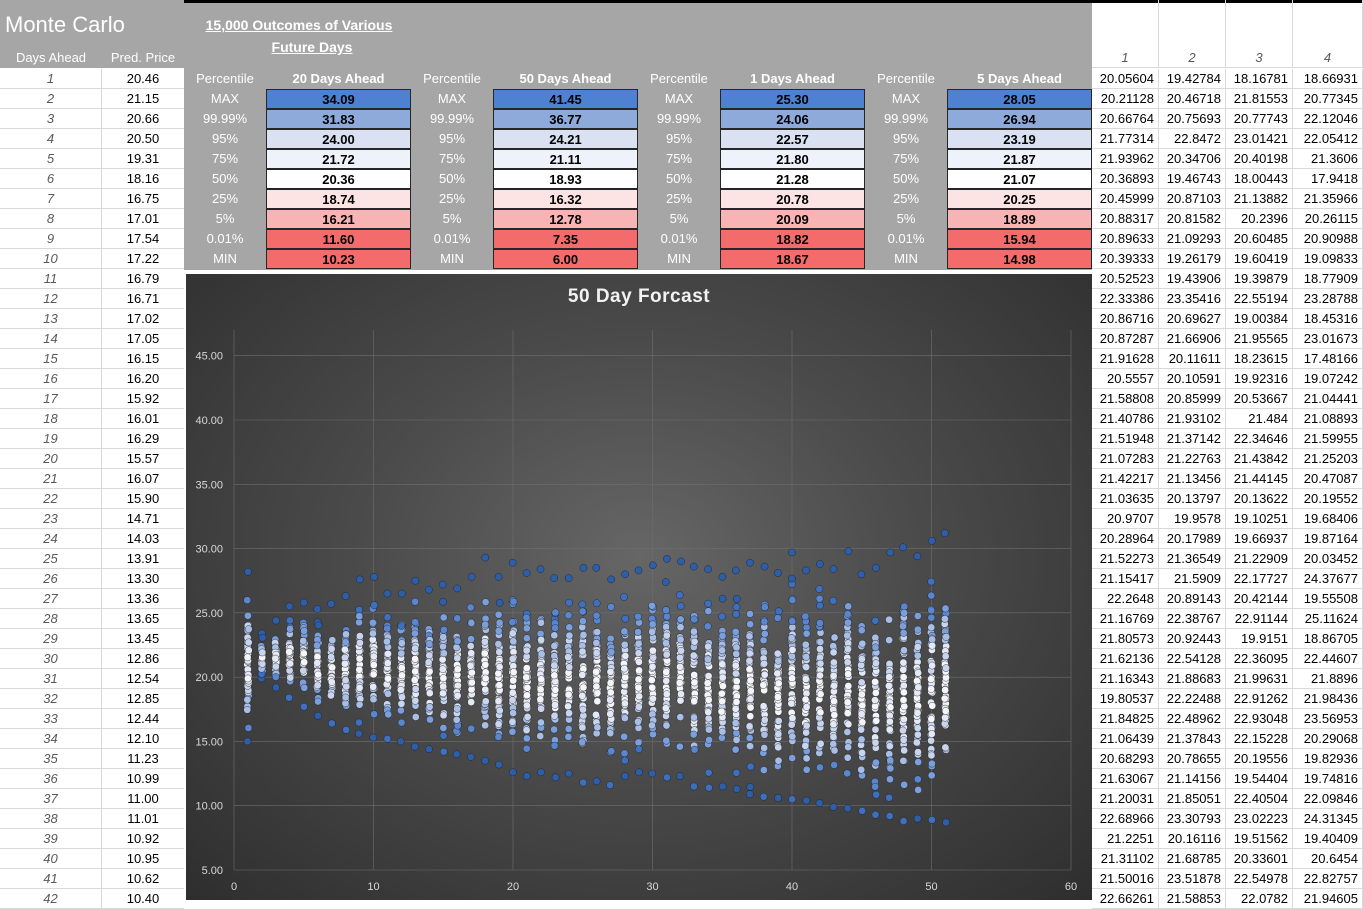 Image resolution: width=1363 pixels, height=909 pixels. Describe the element at coordinates (1328, 159) in the screenshot. I see `data-cell: 21.3606` at that location.